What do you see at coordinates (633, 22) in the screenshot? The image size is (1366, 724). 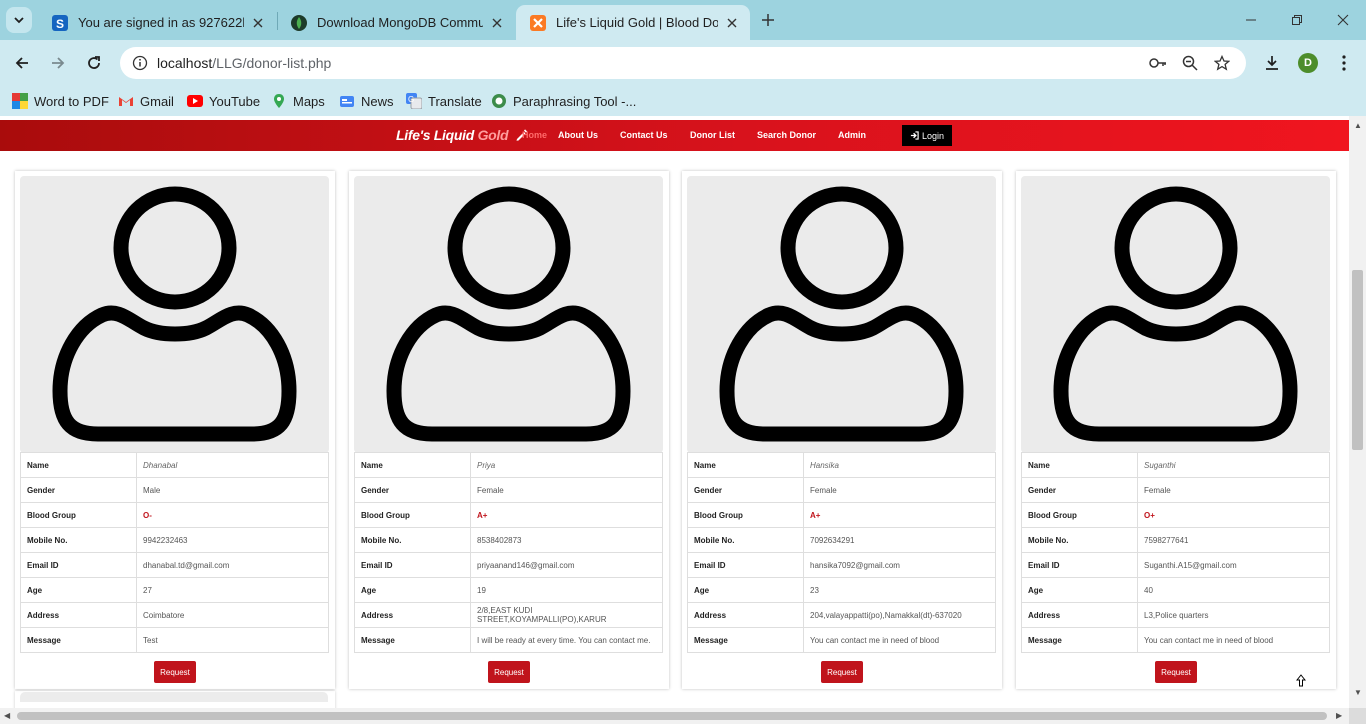 I see `tab-lifes-liquid-gold: Life's Liquid Gold | Blood Donor` at bounding box center [633, 22].